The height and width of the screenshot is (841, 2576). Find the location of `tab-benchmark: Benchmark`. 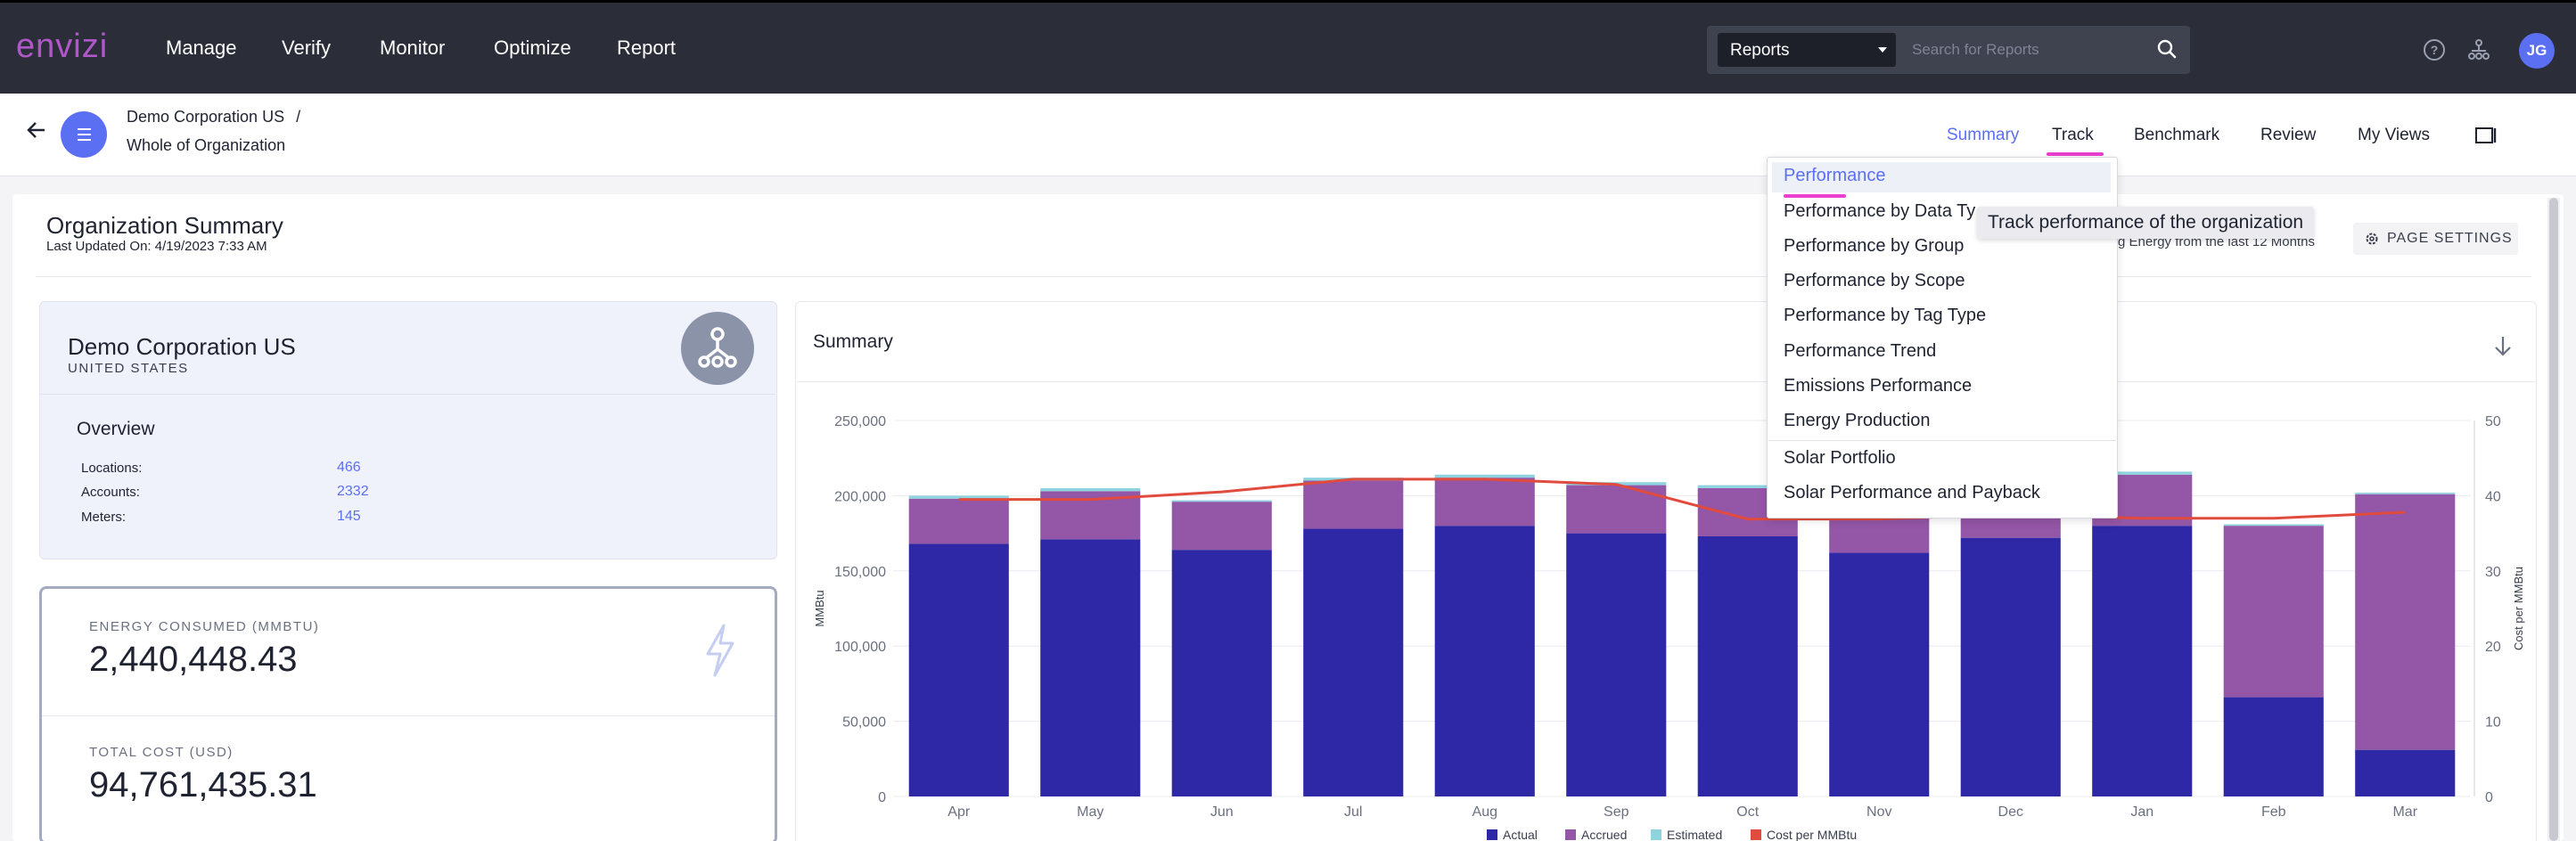

tab-benchmark: Benchmark is located at coordinates (2176, 135).